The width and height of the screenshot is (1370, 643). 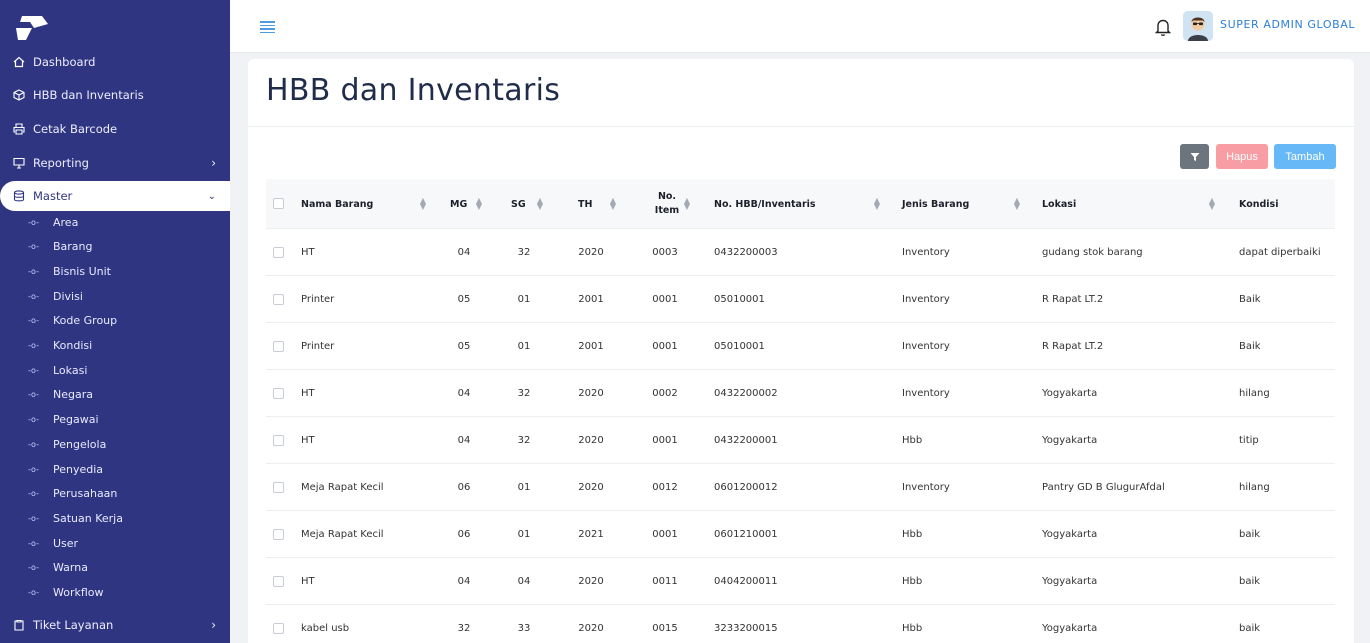 What do you see at coordinates (115, 625) in the screenshot?
I see `sidebar-item-tiket-layanan: Tiket Layanan ›` at bounding box center [115, 625].